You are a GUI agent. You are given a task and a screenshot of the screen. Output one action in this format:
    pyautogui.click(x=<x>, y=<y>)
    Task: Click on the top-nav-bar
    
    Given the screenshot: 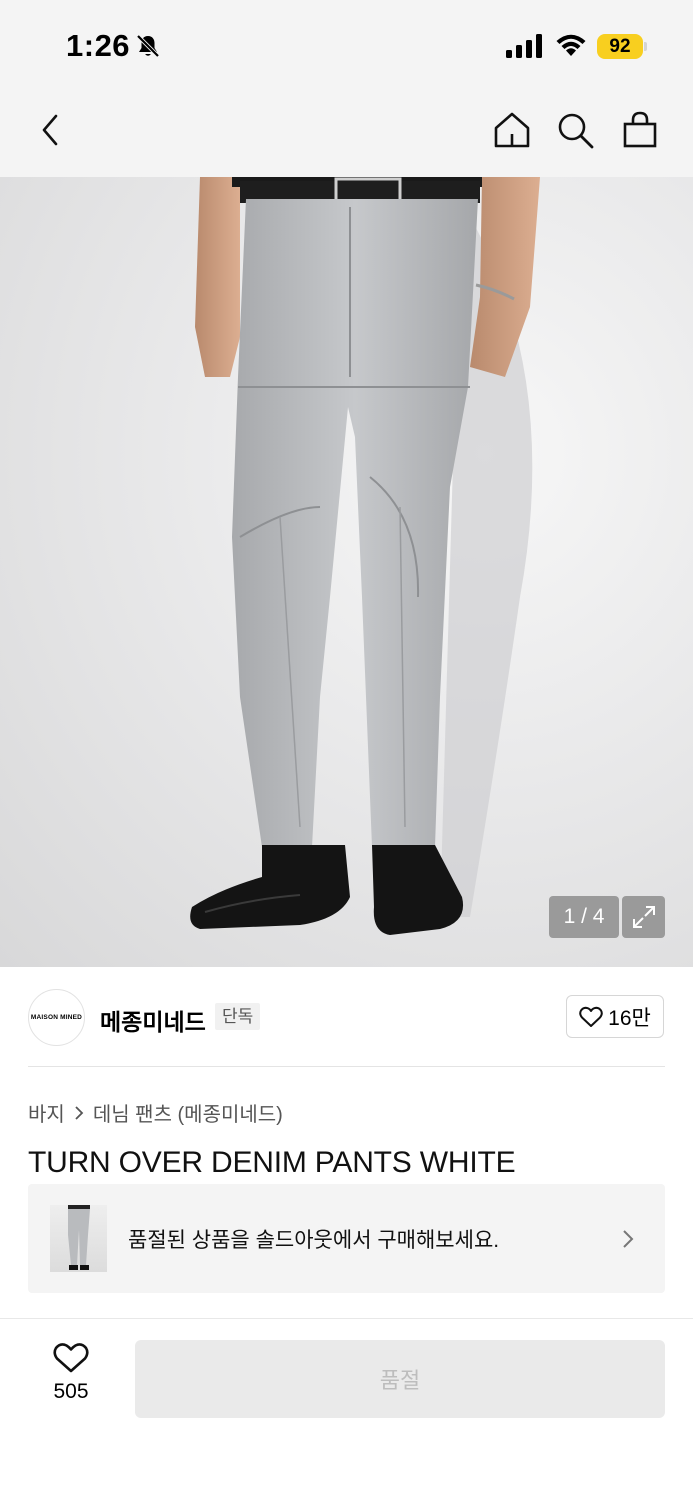 What is the action you would take?
    pyautogui.click(x=346, y=133)
    